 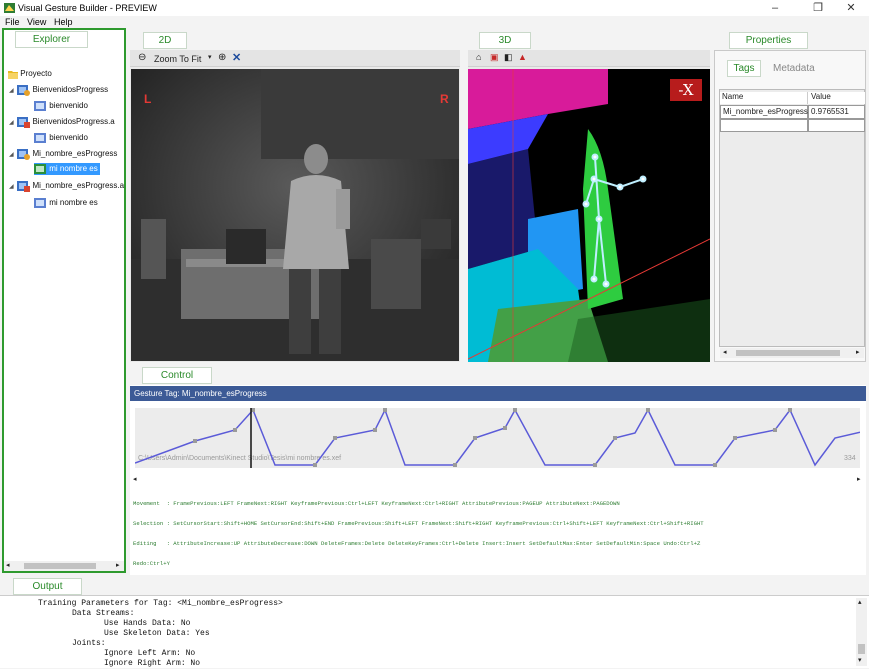 What do you see at coordinates (177, 59) in the screenshot?
I see `zoom-select: Zoom To Fit` at bounding box center [177, 59].